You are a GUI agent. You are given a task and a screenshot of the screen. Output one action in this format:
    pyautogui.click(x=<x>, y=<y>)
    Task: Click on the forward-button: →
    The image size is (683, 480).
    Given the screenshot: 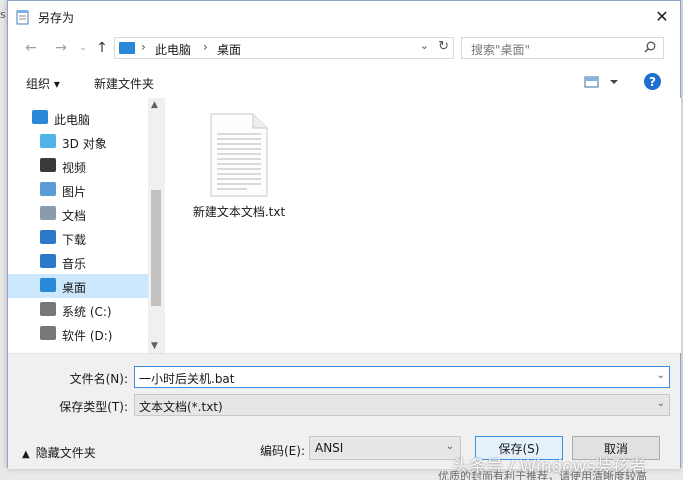 What is the action you would take?
    pyautogui.click(x=61, y=48)
    